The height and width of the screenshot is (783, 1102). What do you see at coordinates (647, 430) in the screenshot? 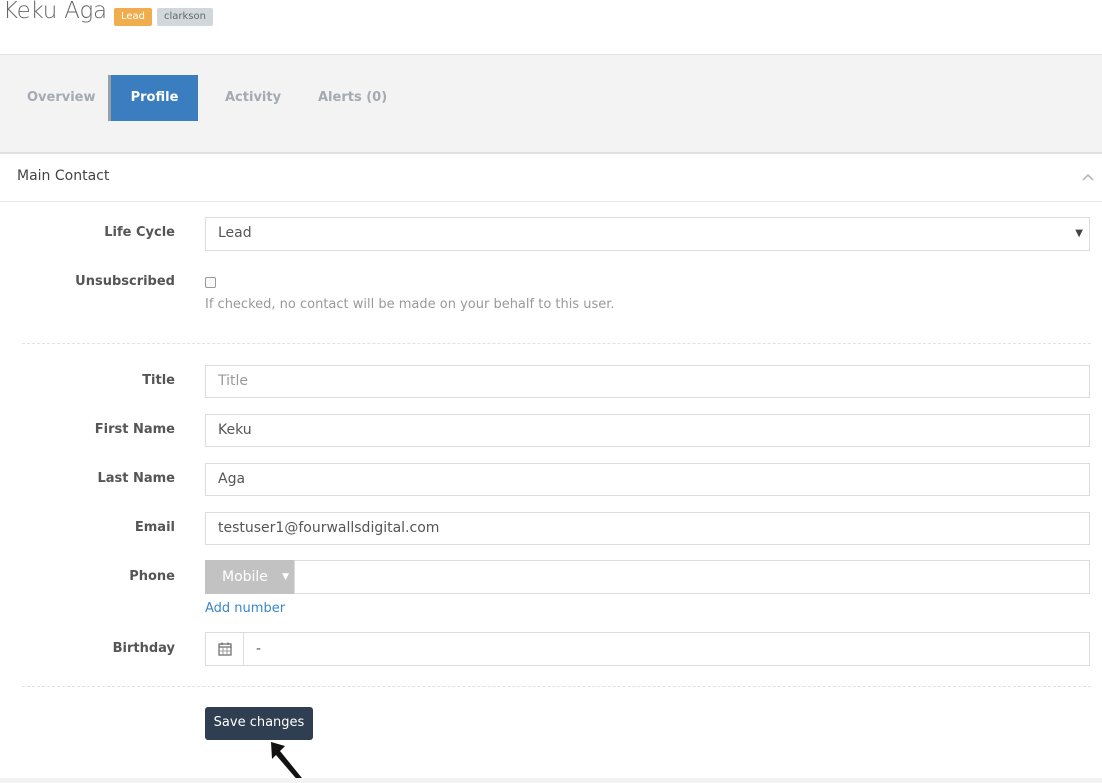
I see `first-name-input: Keku` at bounding box center [647, 430].